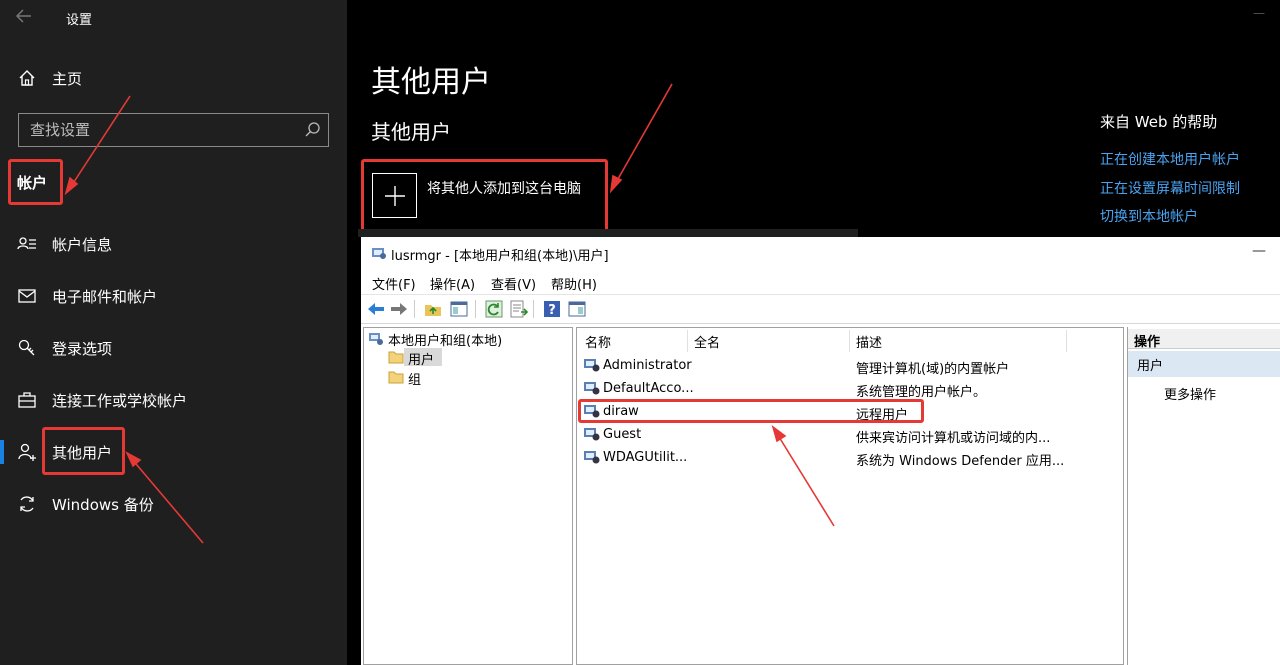 Image resolution: width=1280 pixels, height=665 pixels. Describe the element at coordinates (1149, 216) in the screenshot. I see `help-link: 切换到本地帐户` at that location.